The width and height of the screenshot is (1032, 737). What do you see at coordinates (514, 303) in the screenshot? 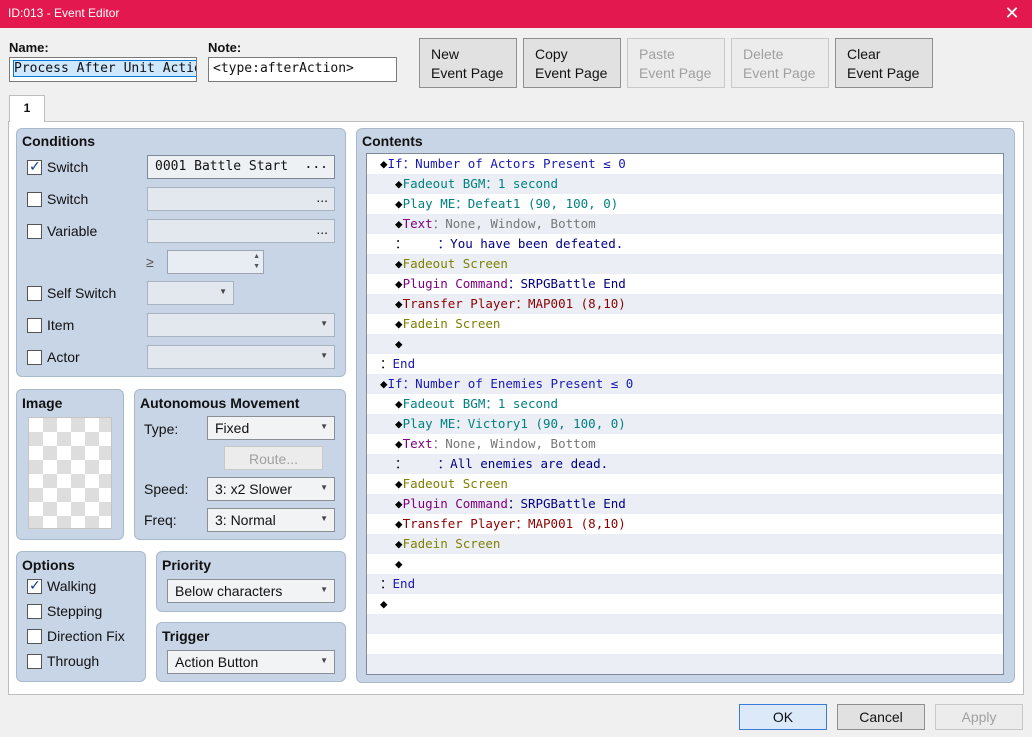
I see `command-segment: Transfer Player：MAP001 (8,10)` at bounding box center [514, 303].